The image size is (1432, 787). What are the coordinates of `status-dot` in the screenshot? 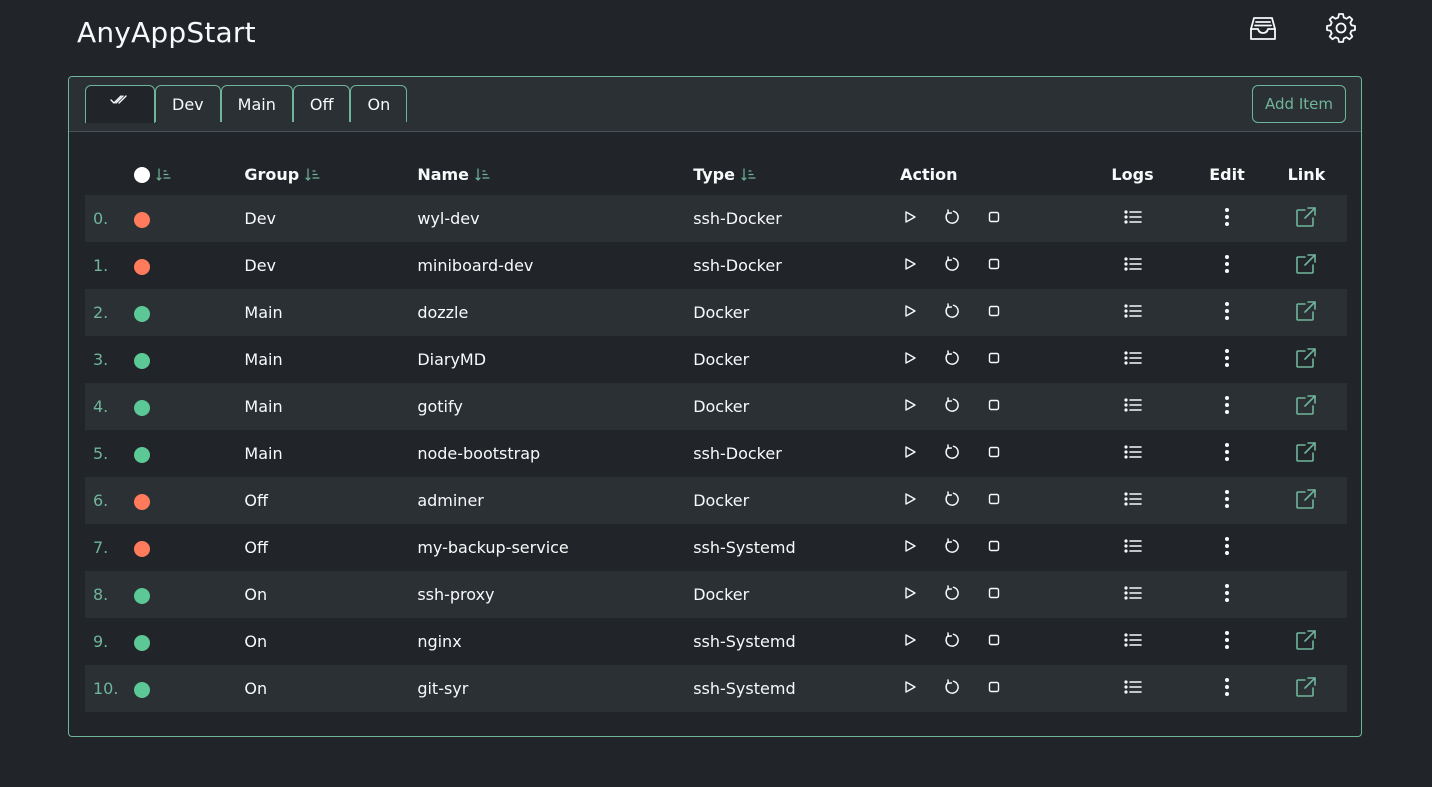 It's located at (142, 407).